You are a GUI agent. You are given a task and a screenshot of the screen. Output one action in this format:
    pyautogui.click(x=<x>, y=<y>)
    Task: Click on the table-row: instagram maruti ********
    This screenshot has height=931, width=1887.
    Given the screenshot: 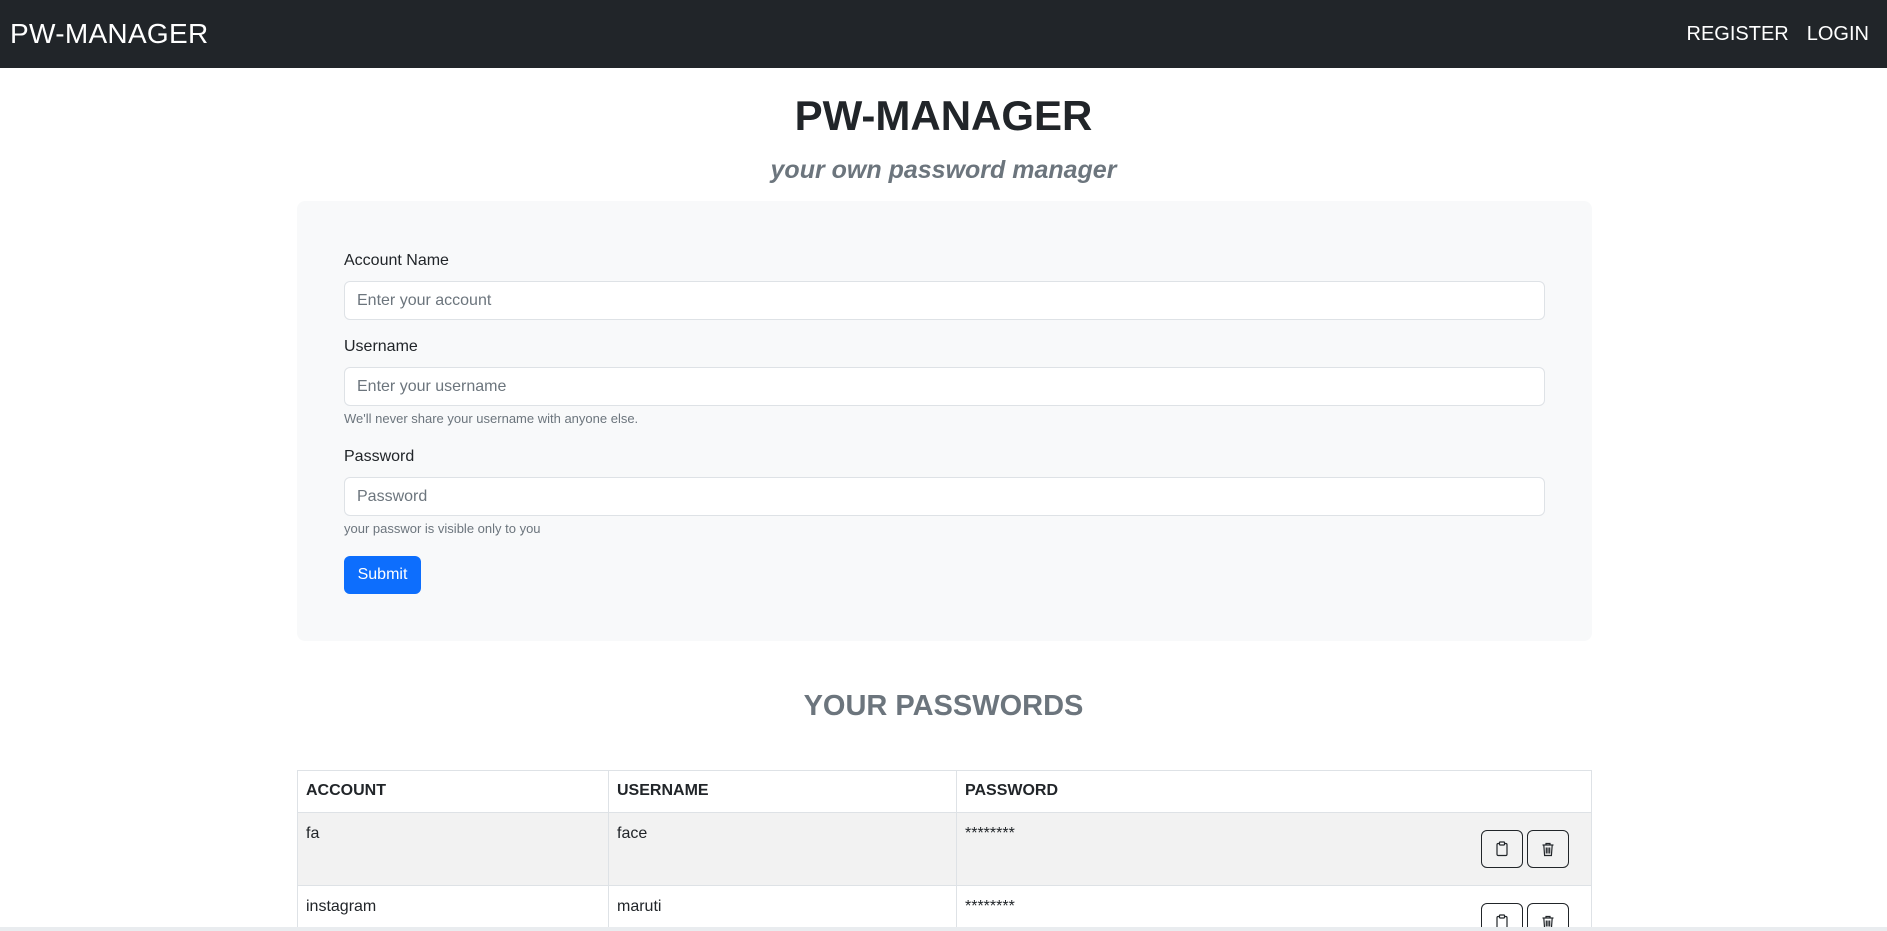 What is the action you would take?
    pyautogui.click(x=944, y=908)
    